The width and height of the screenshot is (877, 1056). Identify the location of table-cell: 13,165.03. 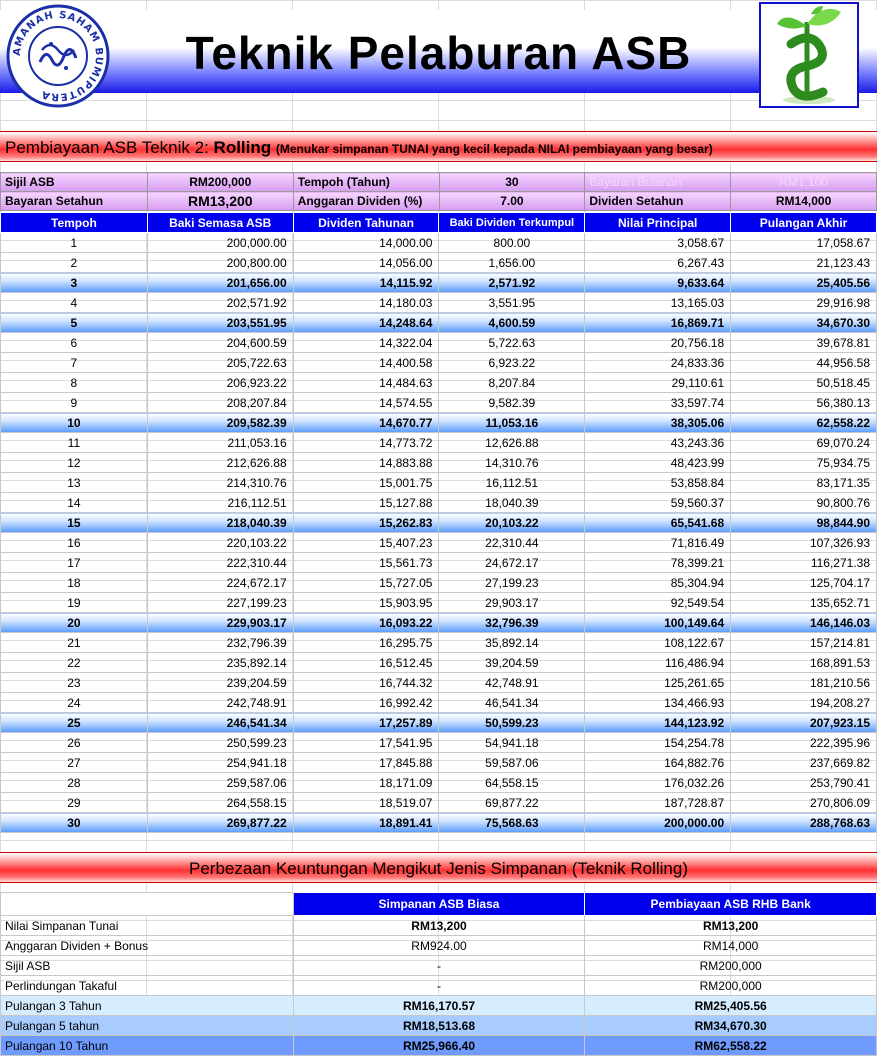
(658, 302).